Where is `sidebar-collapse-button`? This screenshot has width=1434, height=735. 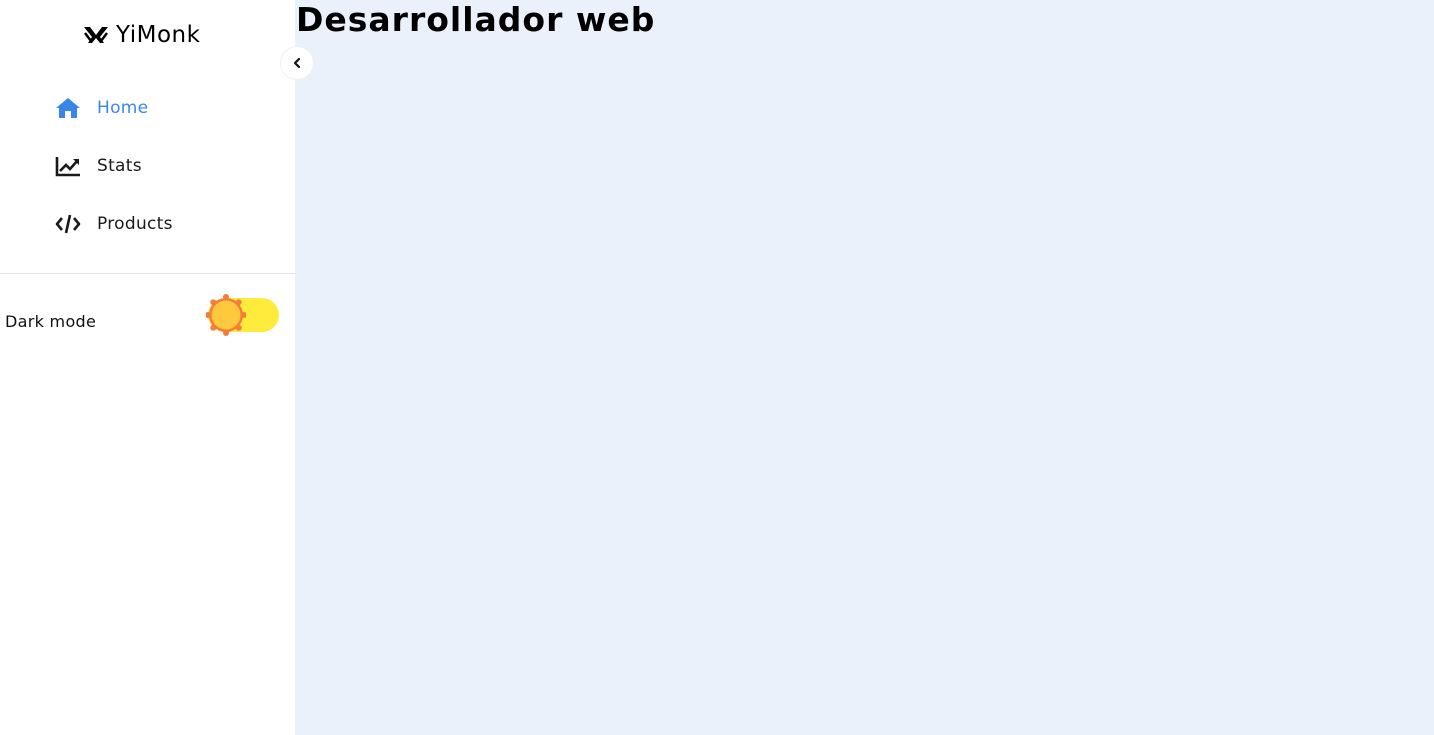
sidebar-collapse-button is located at coordinates (297, 63).